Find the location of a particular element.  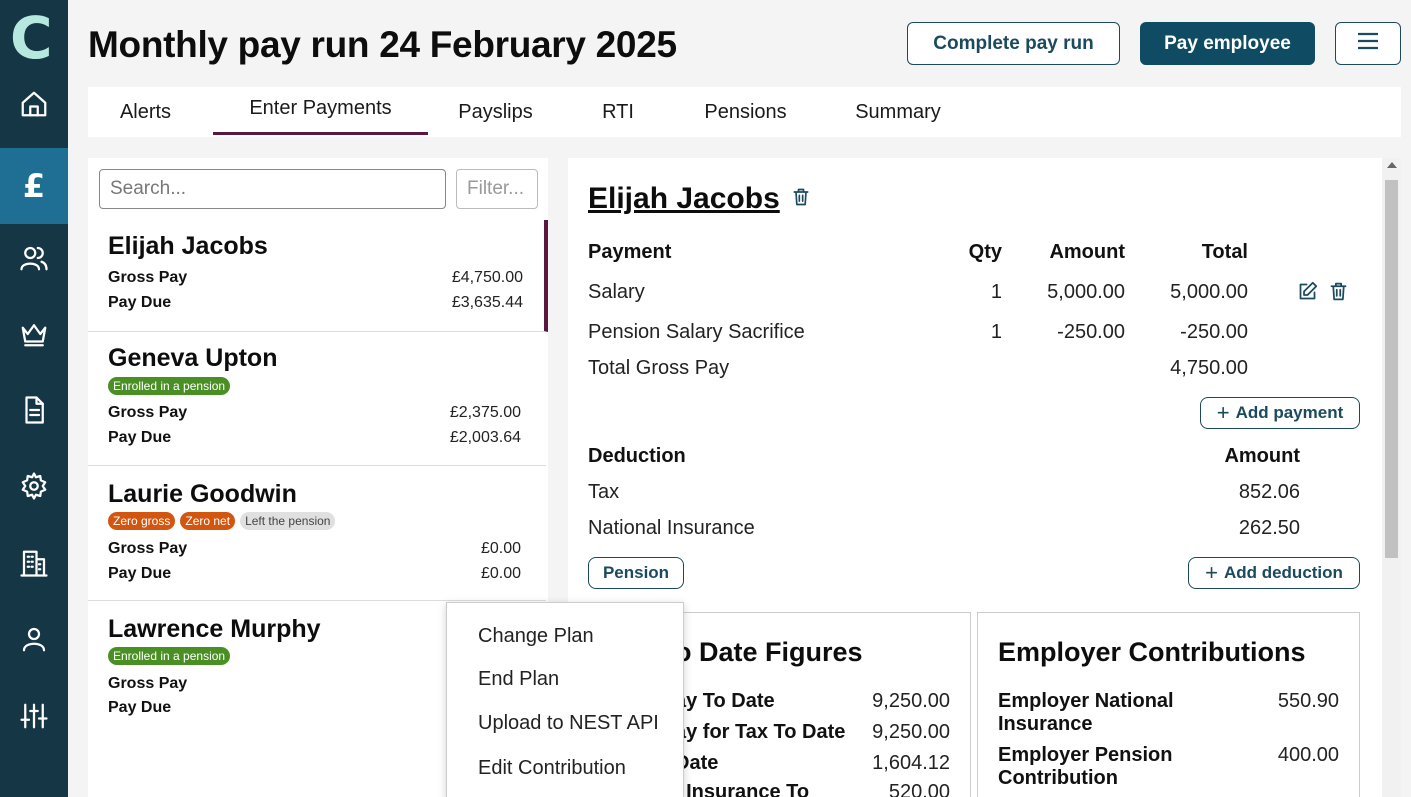

ytd-label: ay To Date is located at coordinates (725, 701).